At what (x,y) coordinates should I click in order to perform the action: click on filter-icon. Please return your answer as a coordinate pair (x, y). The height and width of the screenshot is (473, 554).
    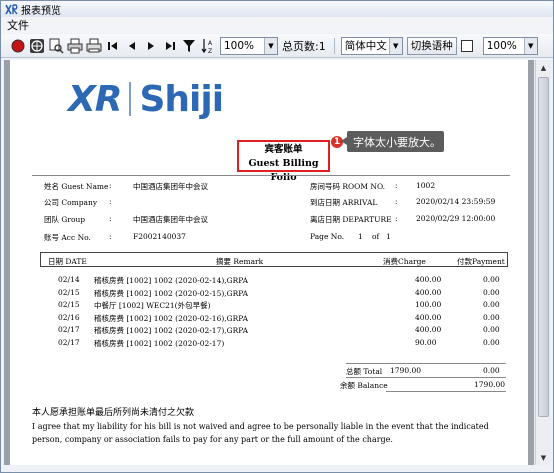
    Looking at the image, I should click on (189, 46).